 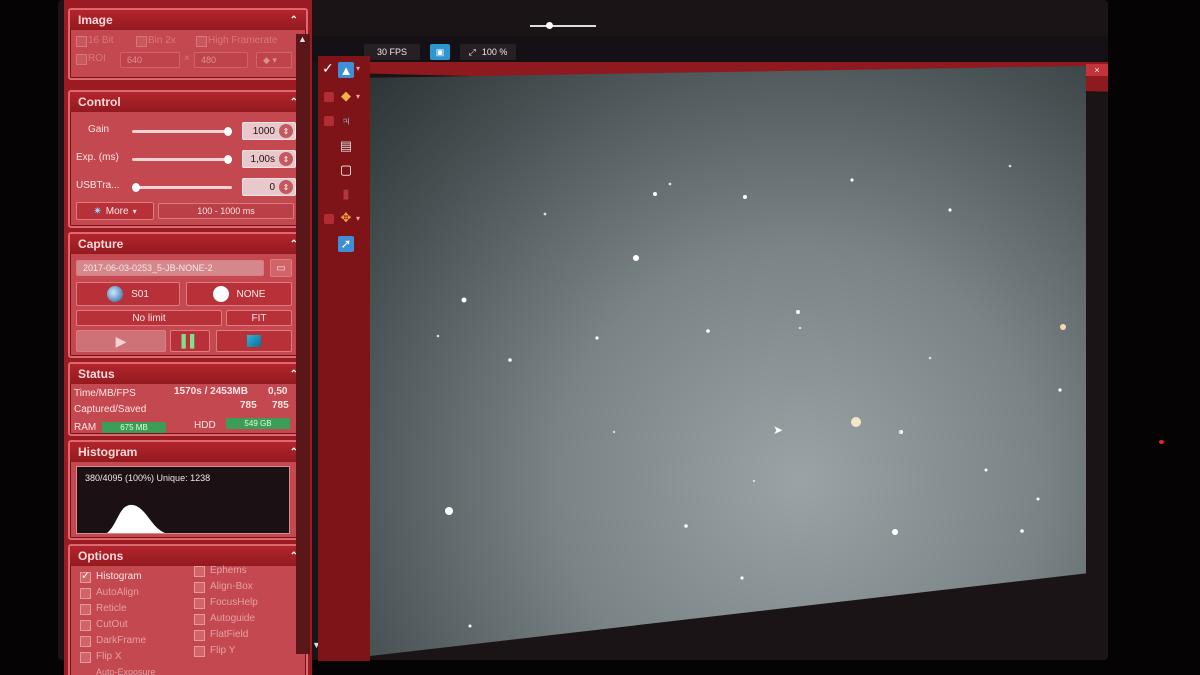 I want to click on option-reticle-checkbox, so click(x=85, y=609).